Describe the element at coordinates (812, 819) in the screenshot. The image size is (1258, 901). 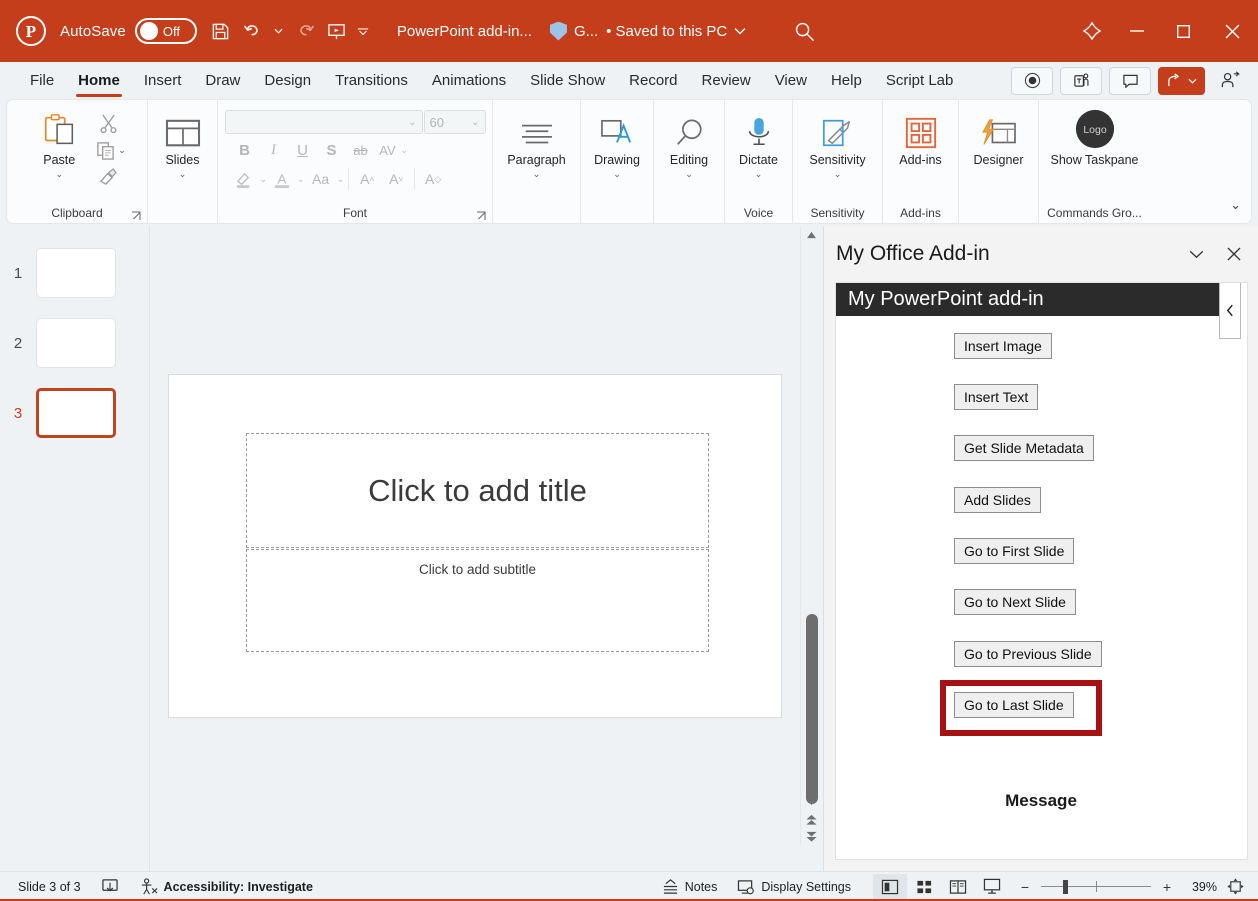
I see `previous-slide-button` at that location.